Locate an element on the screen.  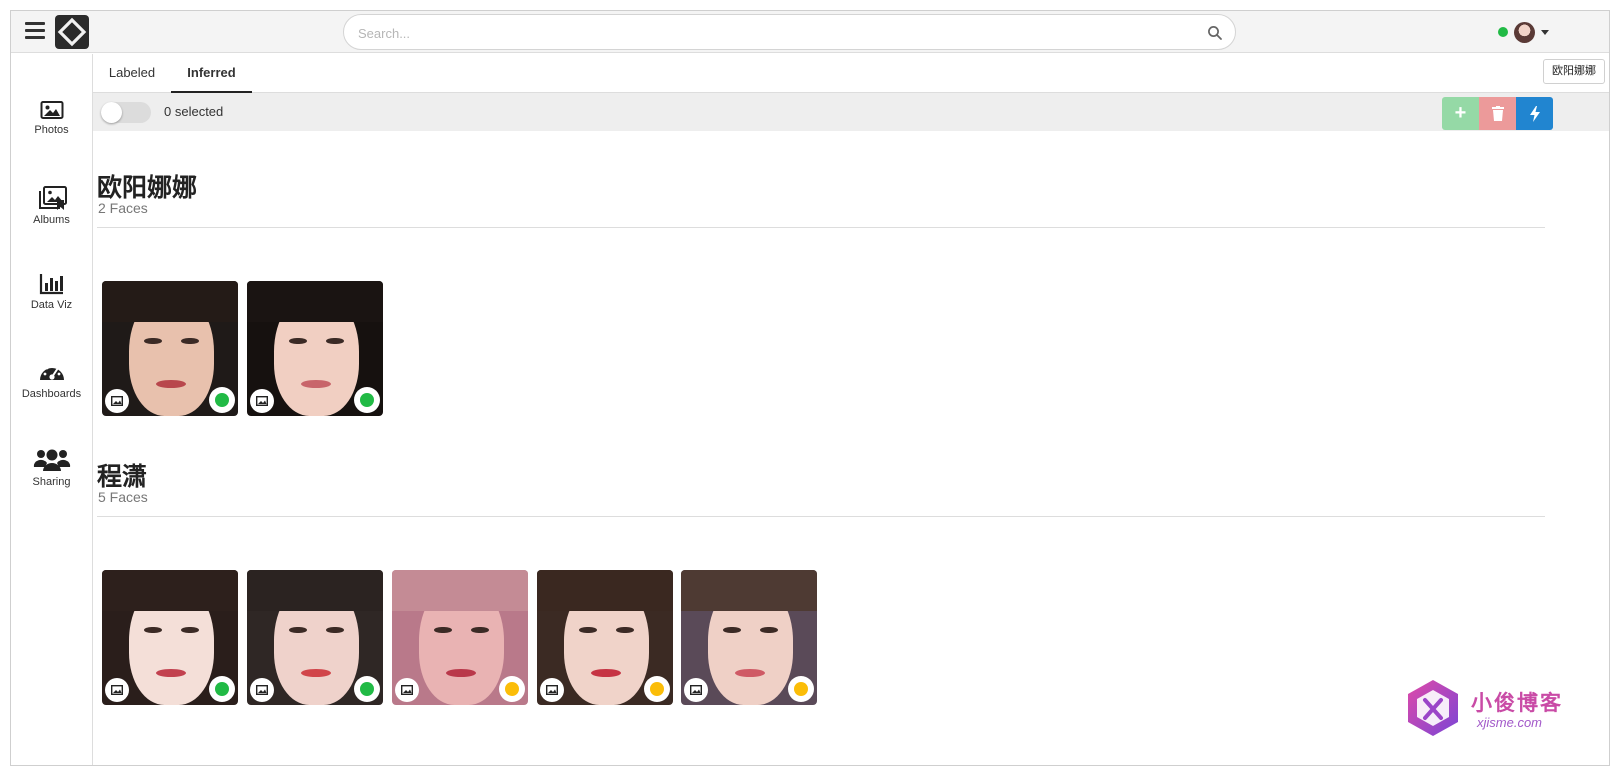
watermark-title: 小俊博客 is located at coordinates (1517, 703).